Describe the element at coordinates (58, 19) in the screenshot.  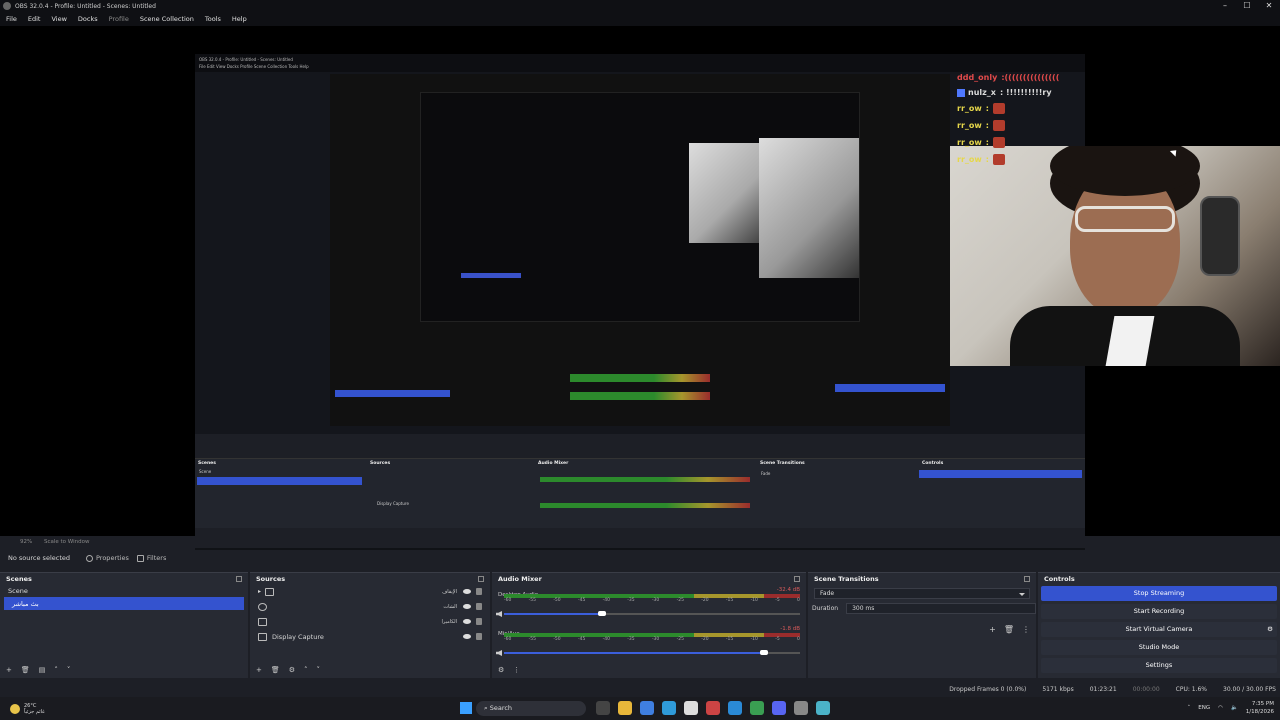
I see `menu-view: View` at that location.